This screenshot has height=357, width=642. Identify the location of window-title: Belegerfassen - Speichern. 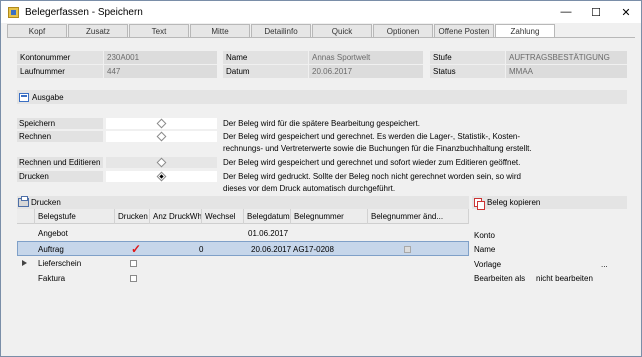
(84, 12).